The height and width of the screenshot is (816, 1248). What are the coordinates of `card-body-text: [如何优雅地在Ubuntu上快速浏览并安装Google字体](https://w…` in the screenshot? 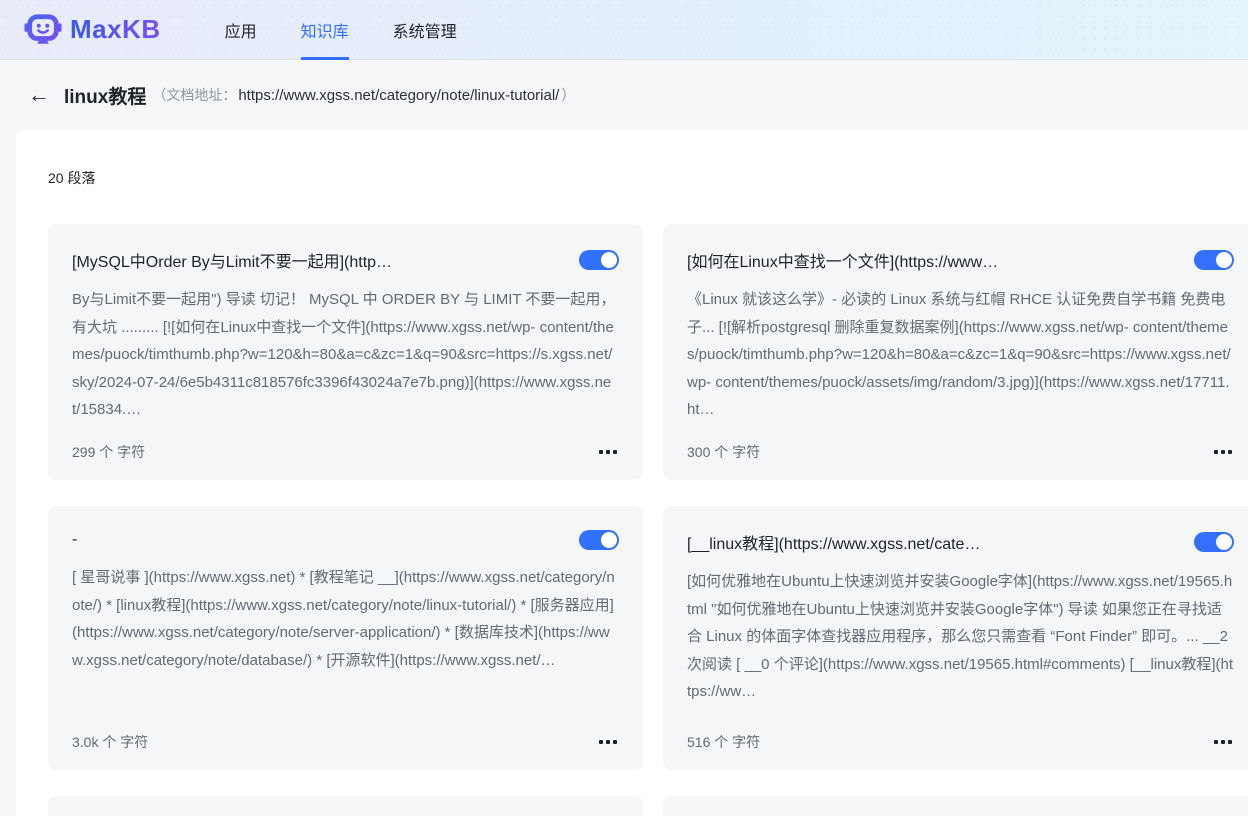 It's located at (960, 636).